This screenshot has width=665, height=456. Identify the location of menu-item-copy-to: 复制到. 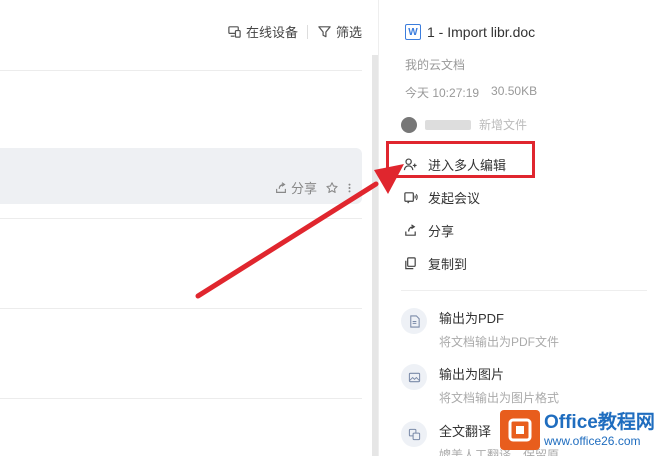
(483, 263).